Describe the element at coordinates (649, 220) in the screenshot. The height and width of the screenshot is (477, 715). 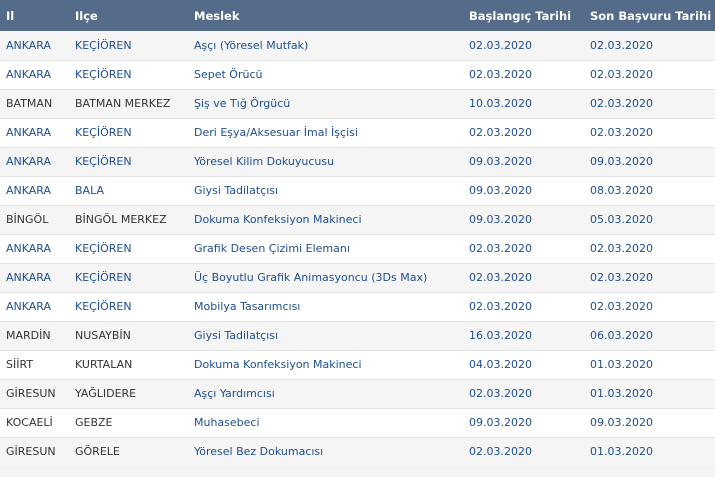
I see `cell-son-basvuru-tarihi: 05.03.2020` at that location.